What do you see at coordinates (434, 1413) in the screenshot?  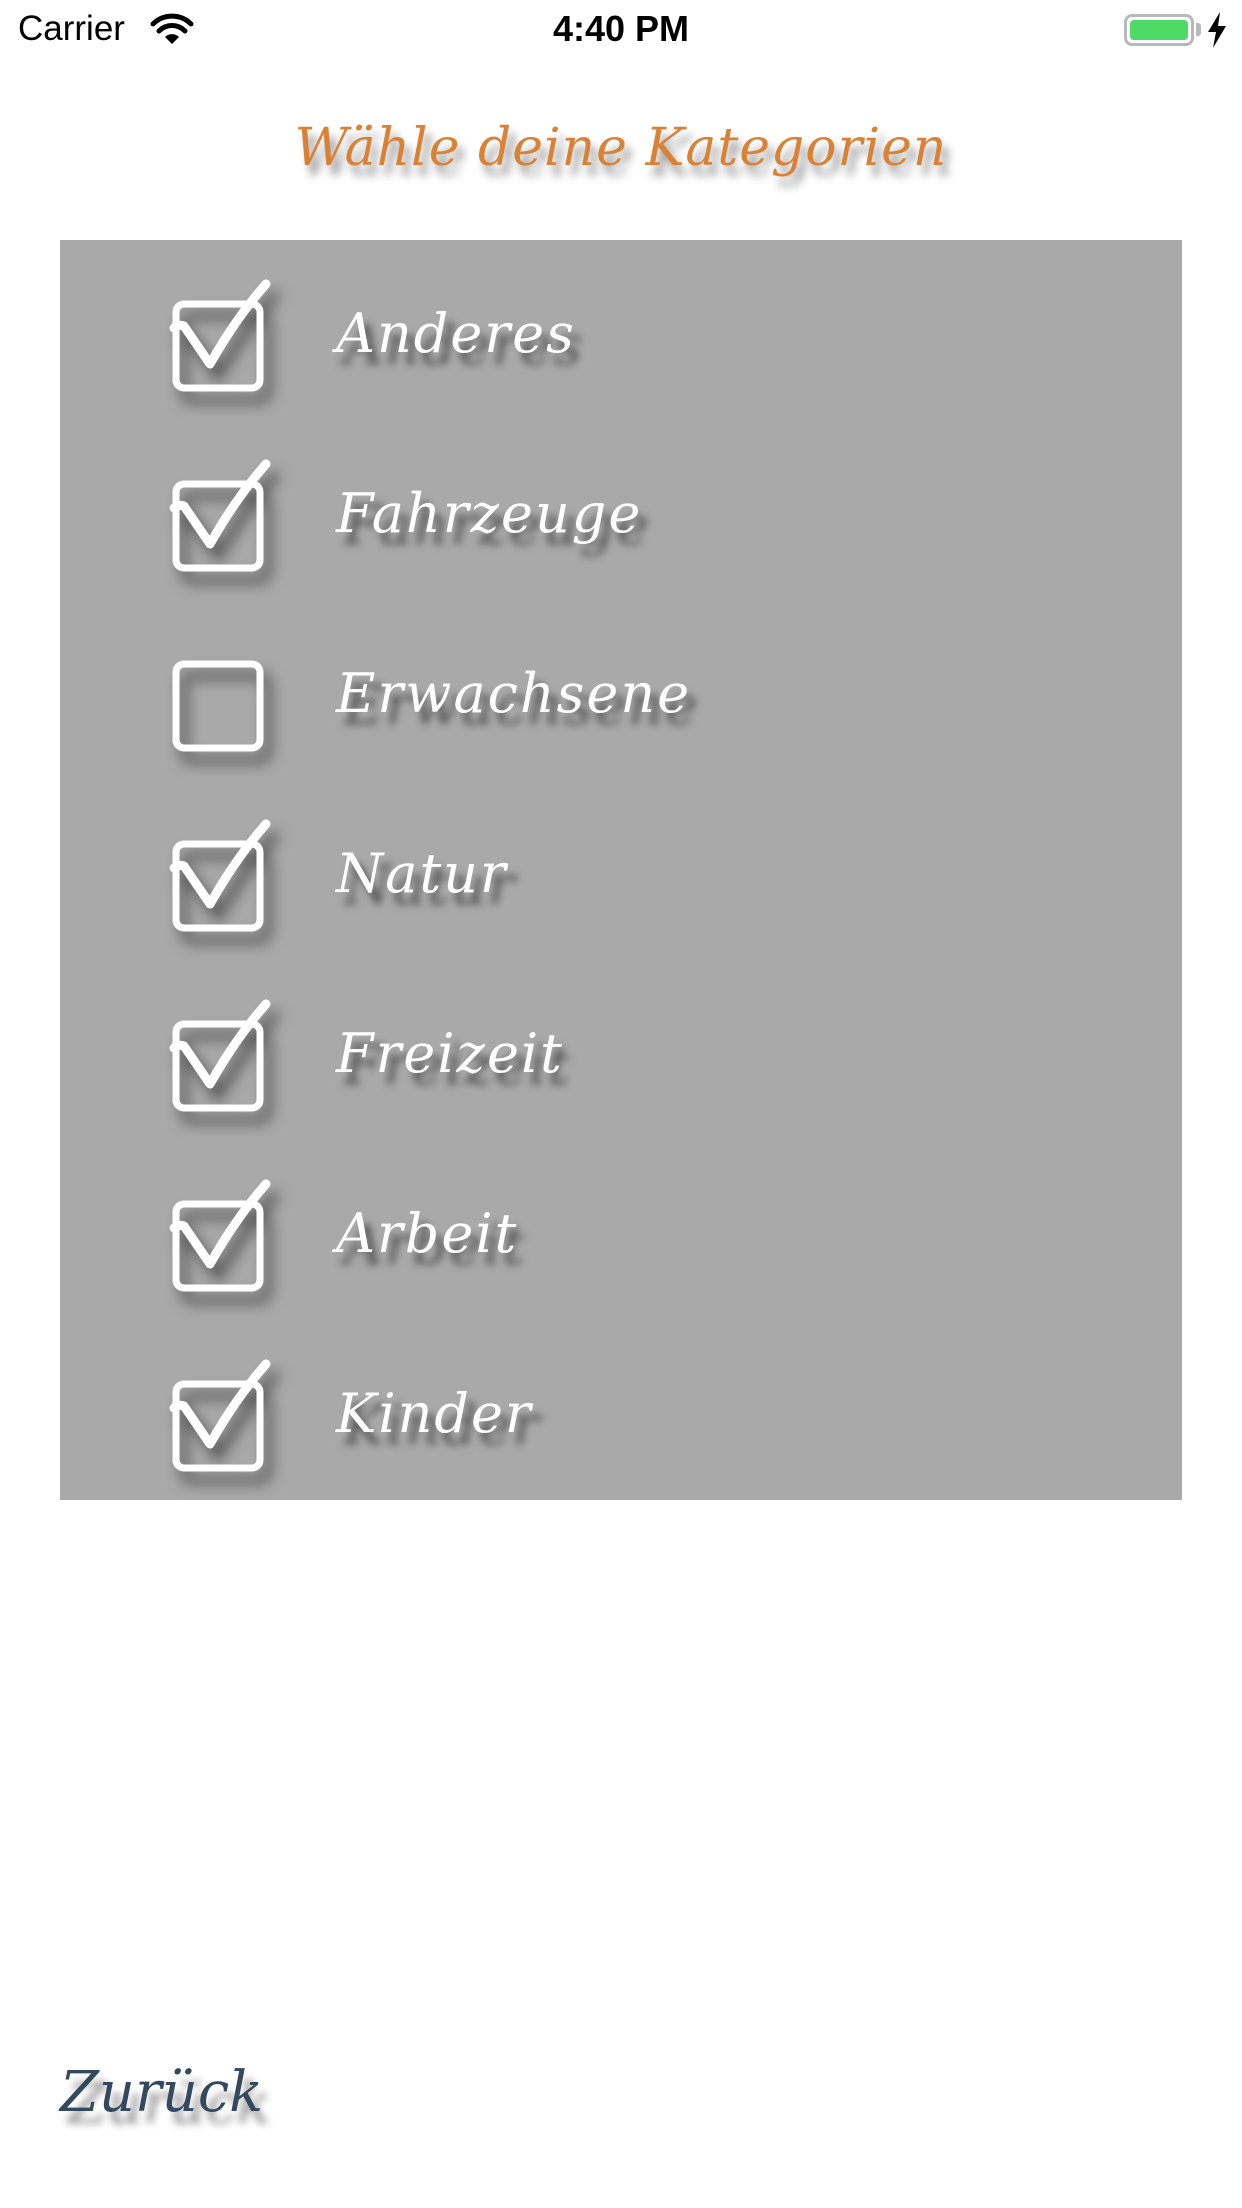 I see `category-label: Kinder` at bounding box center [434, 1413].